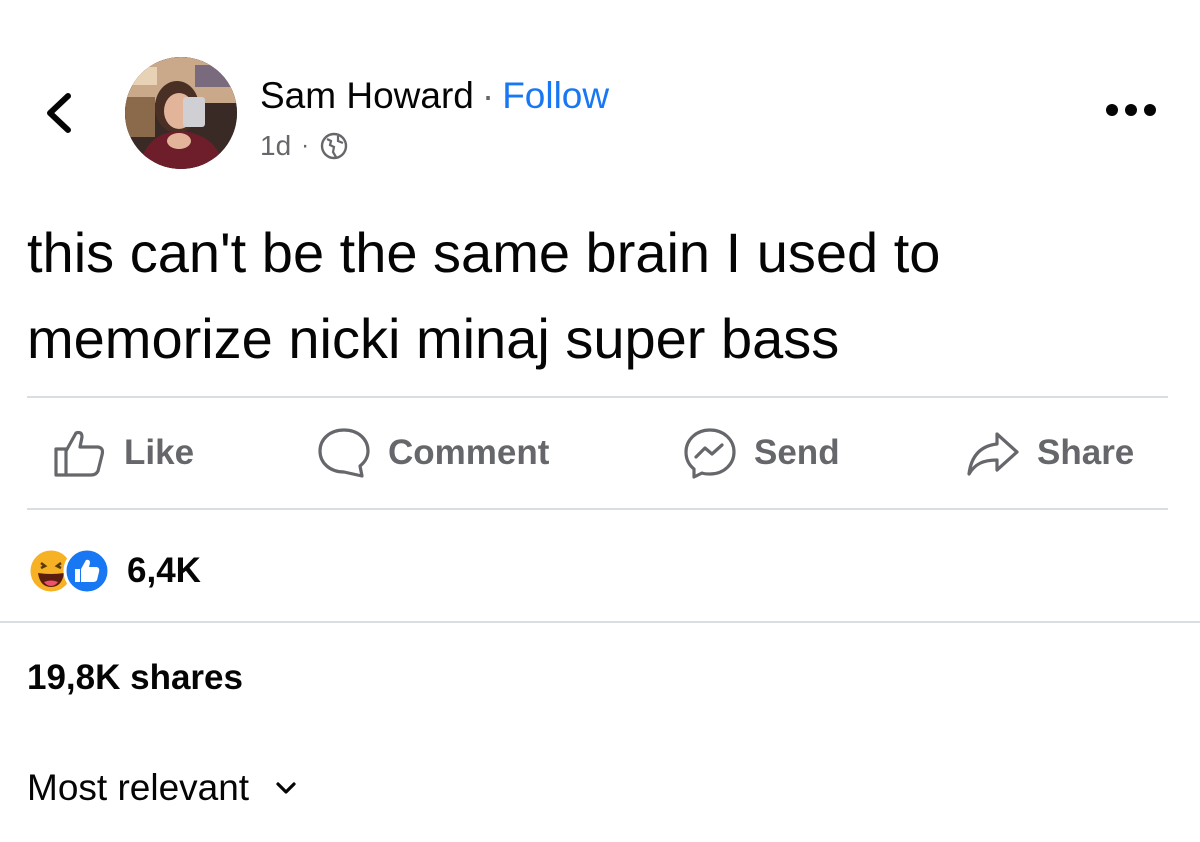 The width and height of the screenshot is (1200, 842). I want to click on send-label: Send, so click(797, 452).